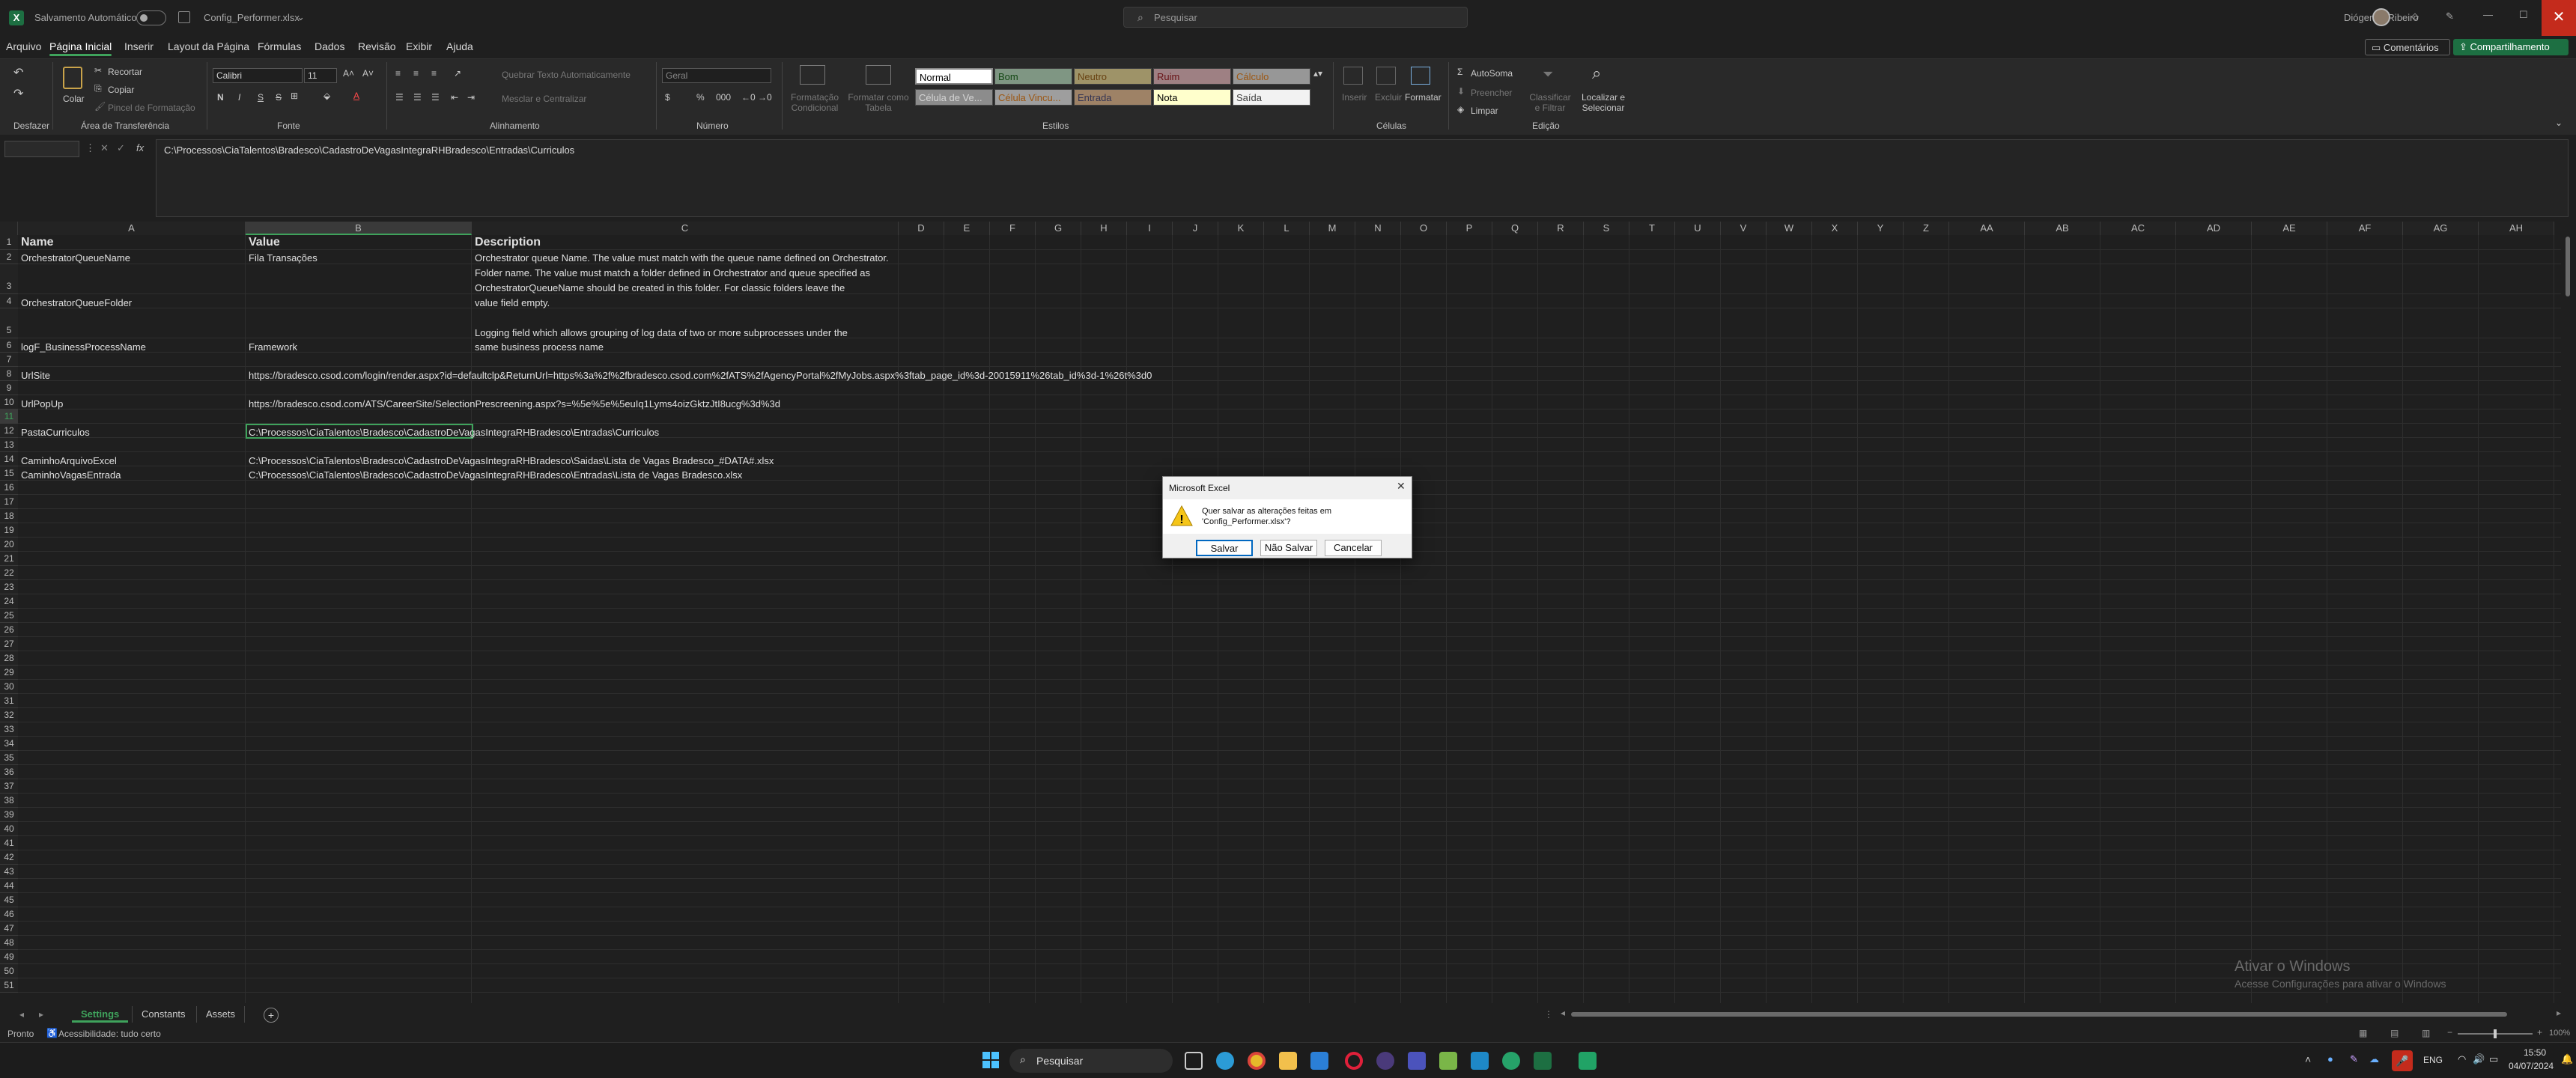 This screenshot has height=1078, width=2576. I want to click on autosum-button: AutoSoma, so click(1492, 73).